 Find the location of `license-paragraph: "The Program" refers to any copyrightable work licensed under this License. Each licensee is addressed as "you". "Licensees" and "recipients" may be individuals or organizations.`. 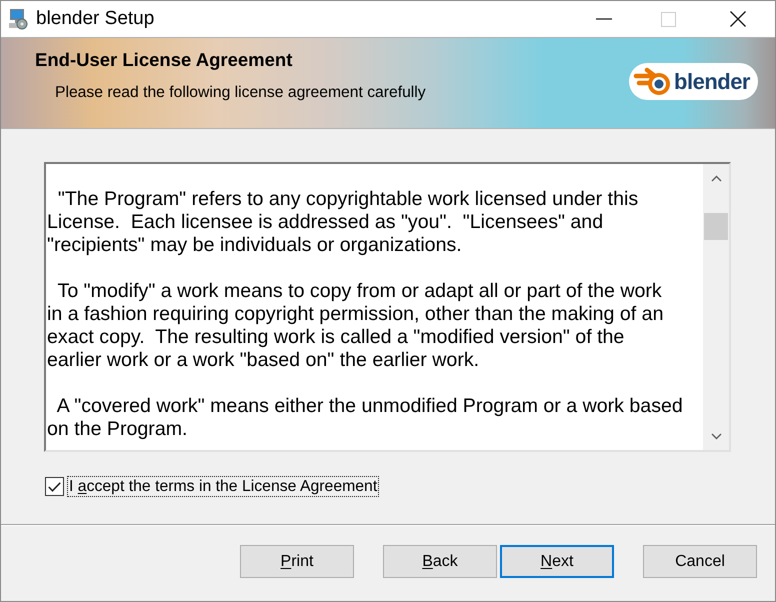

license-paragraph: "The Program" refers to any copyrightable work licensed under this License. Each licensee is addressed as "you". "Licensees" and "recipients" may be individuals or organizations. is located at coordinates (342, 222).